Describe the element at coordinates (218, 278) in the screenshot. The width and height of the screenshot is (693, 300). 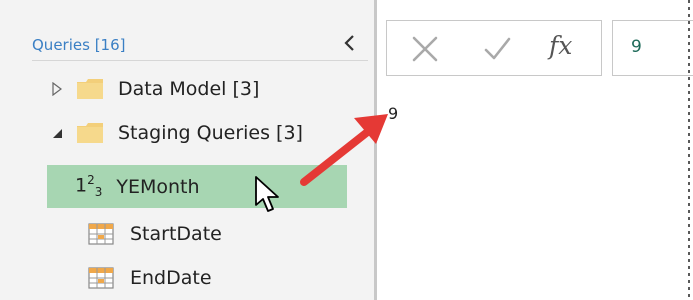
I see `query-item-enddate: EndDate` at that location.